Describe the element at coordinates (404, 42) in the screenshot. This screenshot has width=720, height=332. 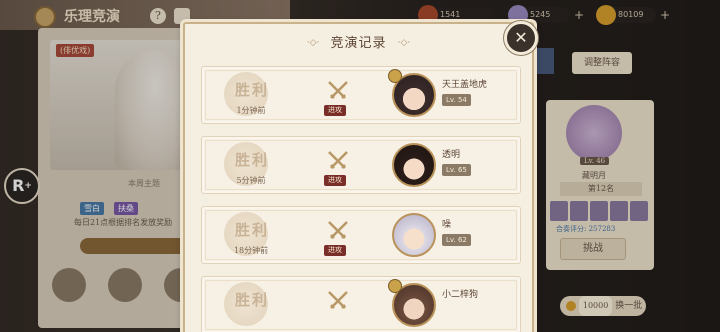
I see `ornament-right: ·◇·` at that location.